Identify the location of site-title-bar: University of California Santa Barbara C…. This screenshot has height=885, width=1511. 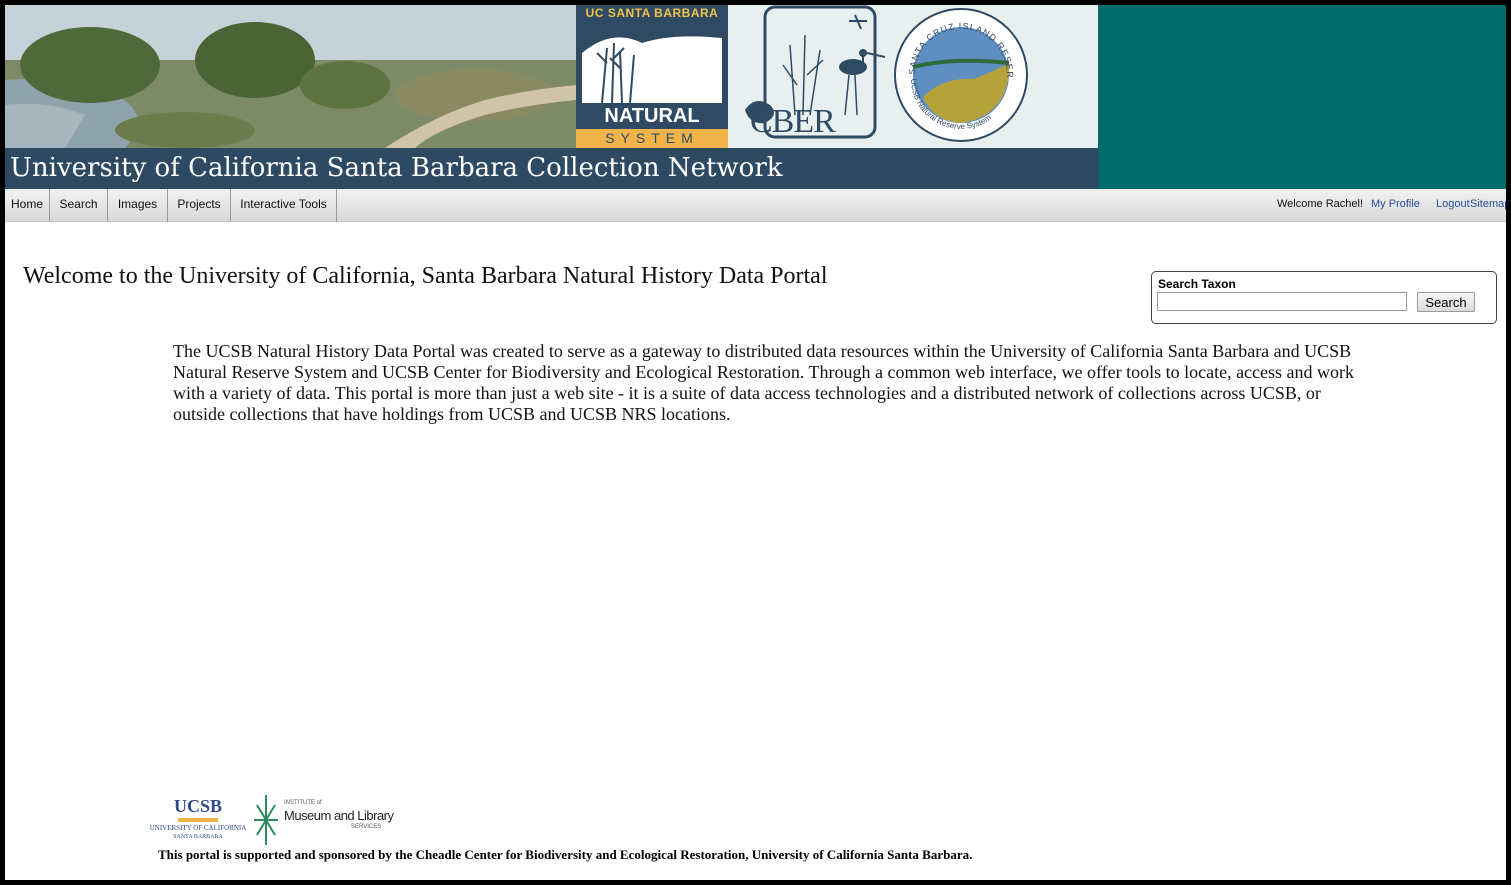
(551, 168).